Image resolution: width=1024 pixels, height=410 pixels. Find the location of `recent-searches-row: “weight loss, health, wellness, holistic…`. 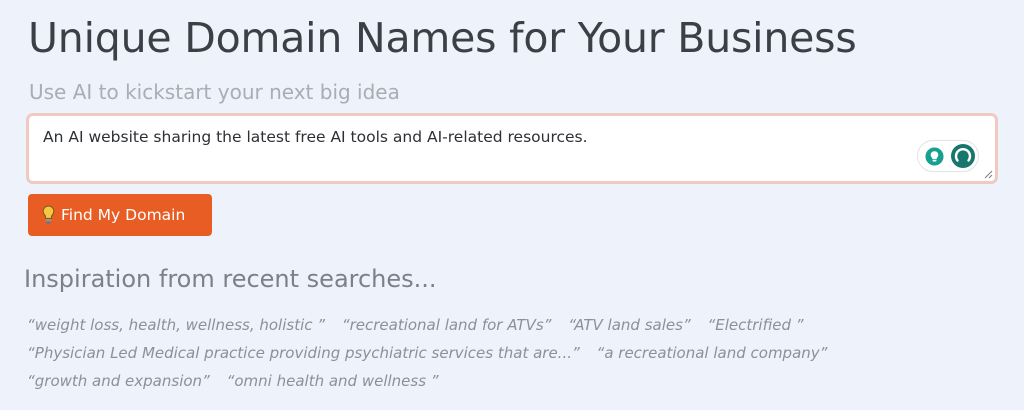

recent-searches-row: “weight loss, health, wellness, holistic… is located at coordinates (507, 330).